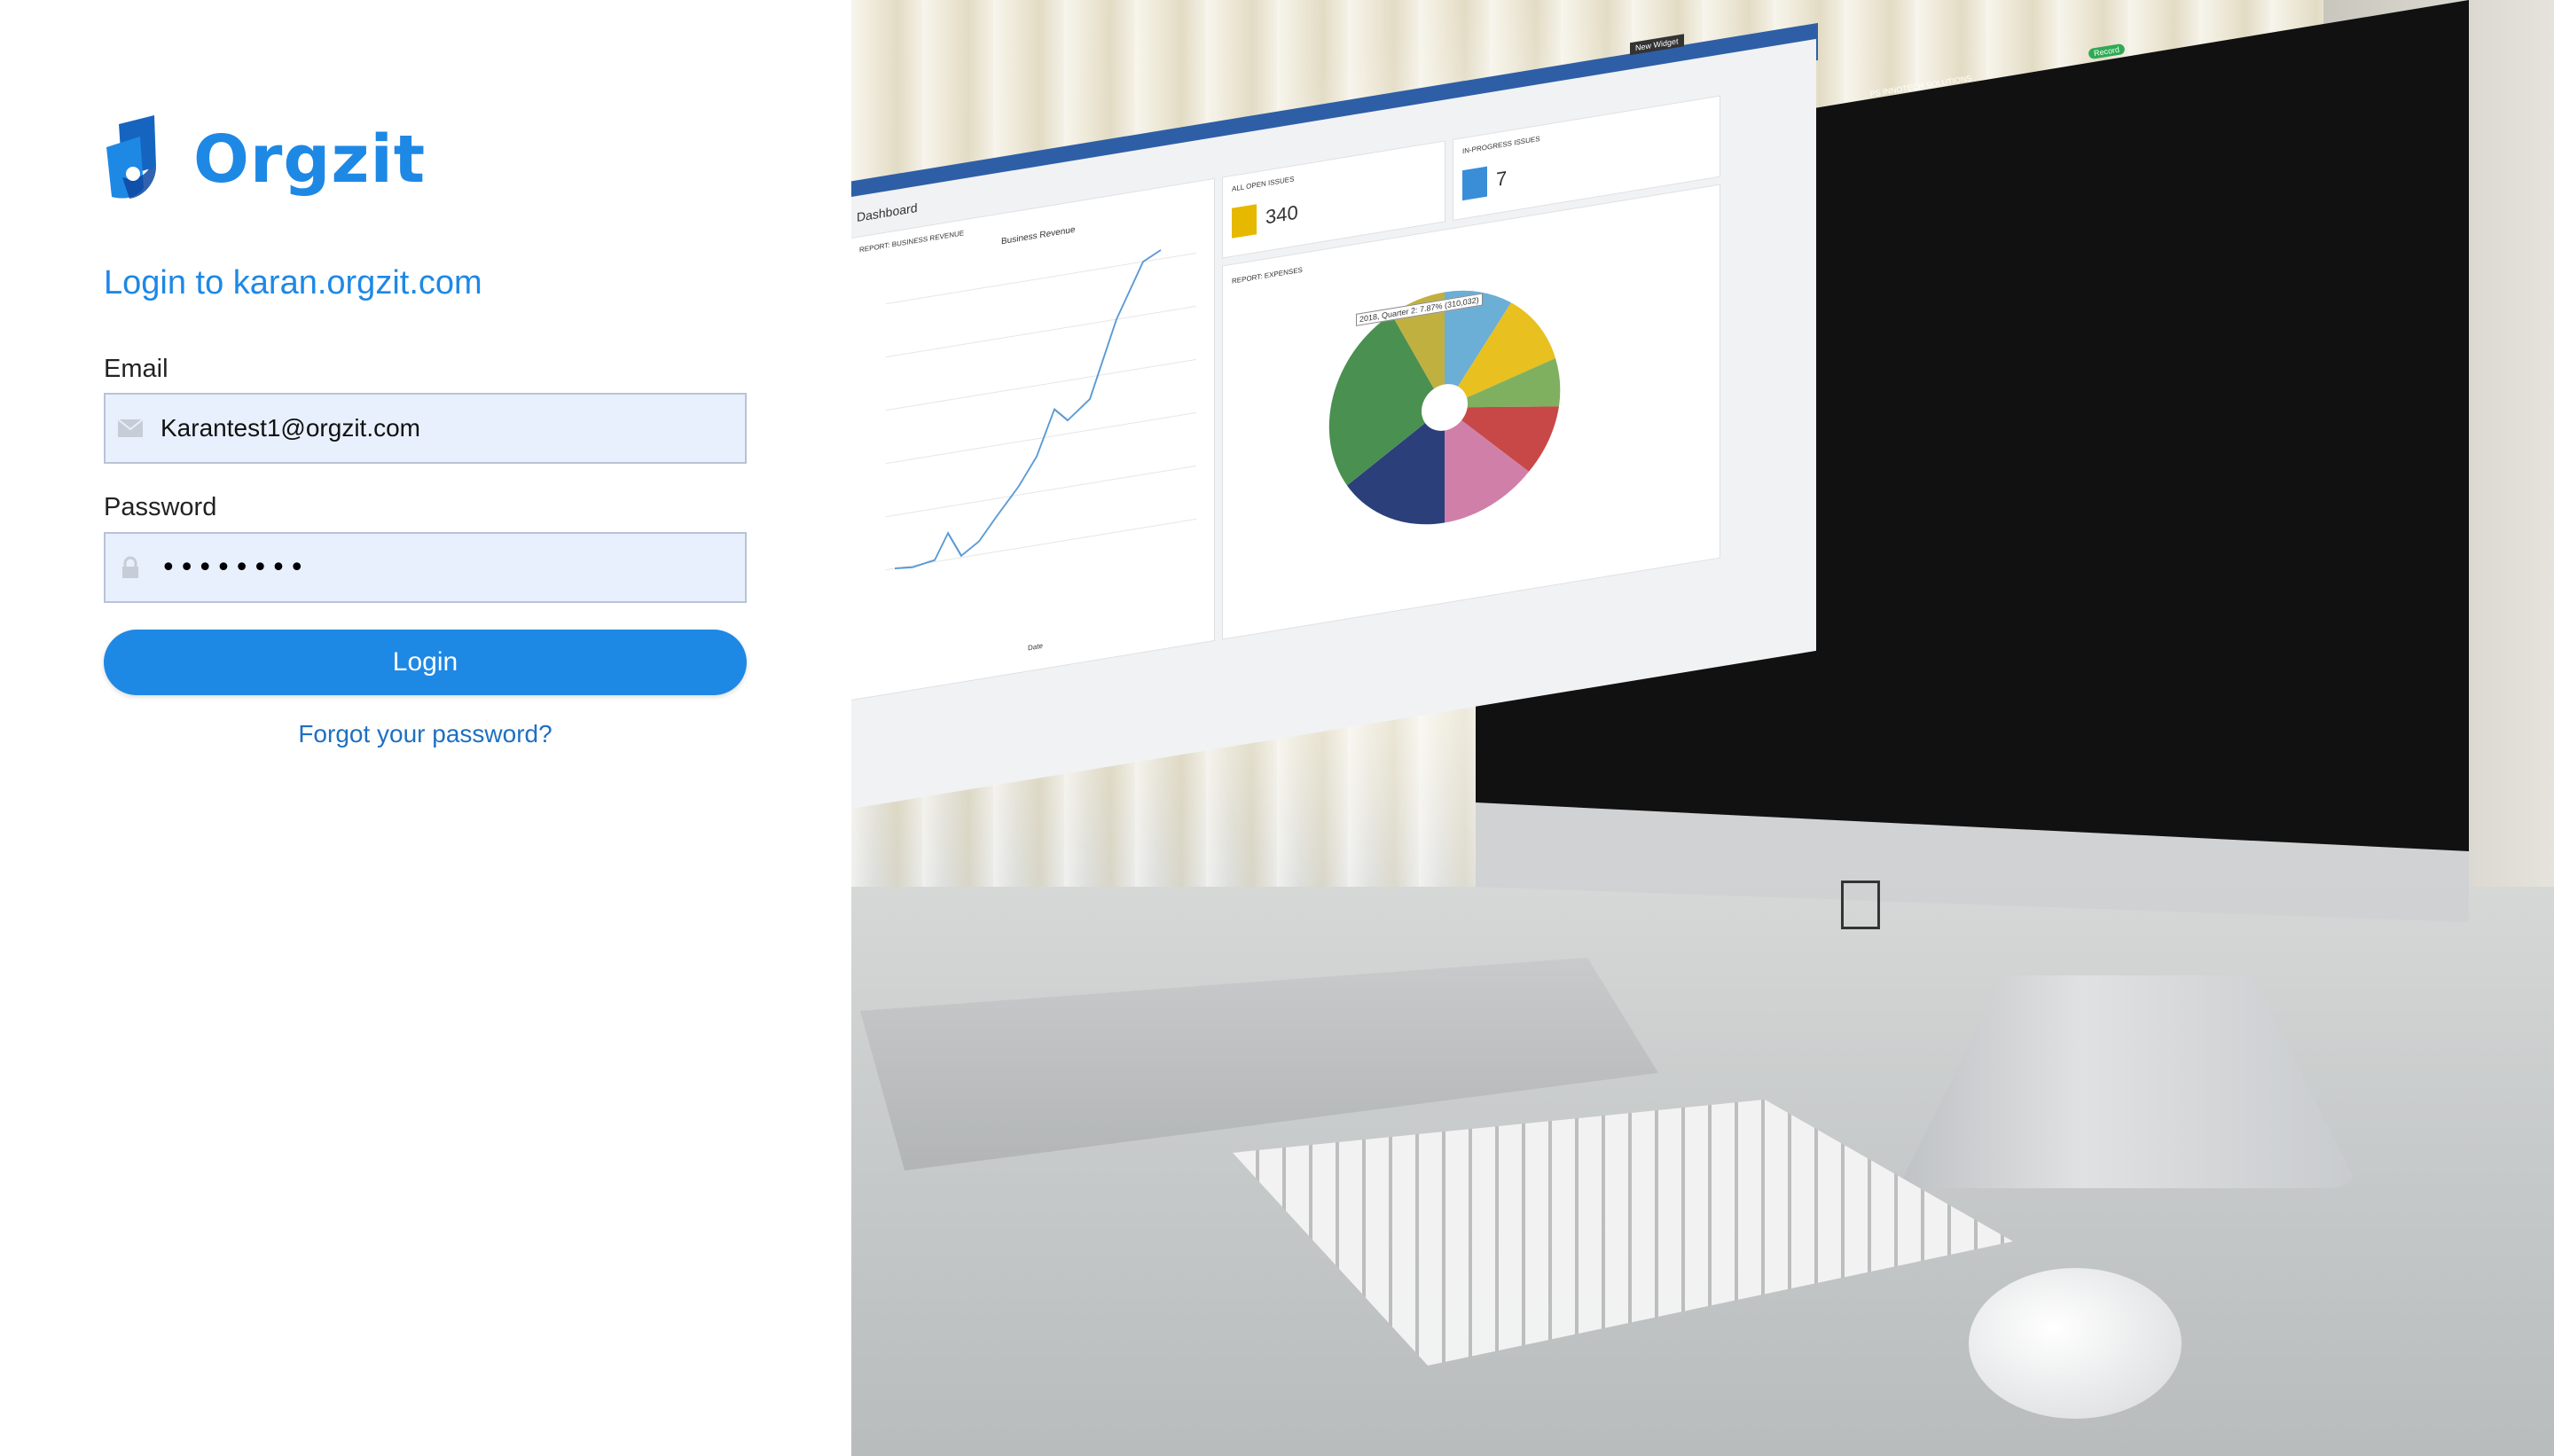 This screenshot has width=2554, height=1456. What do you see at coordinates (130, 428) in the screenshot?
I see `envelope-icon` at bounding box center [130, 428].